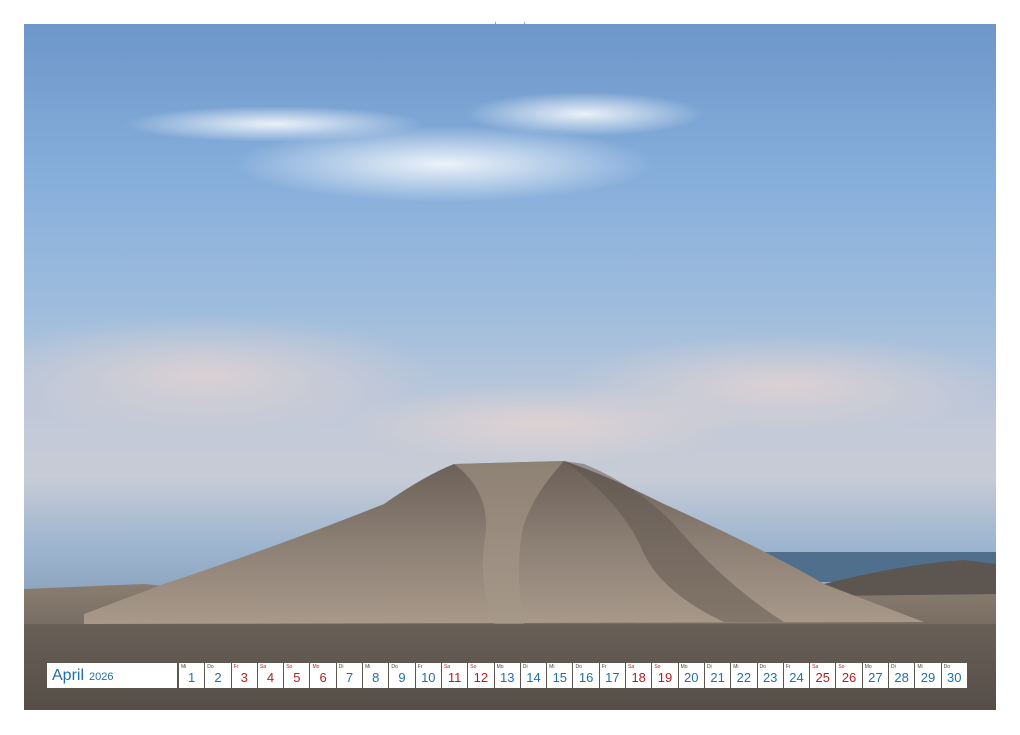  I want to click on day-cell: Mi22, so click(743, 675).